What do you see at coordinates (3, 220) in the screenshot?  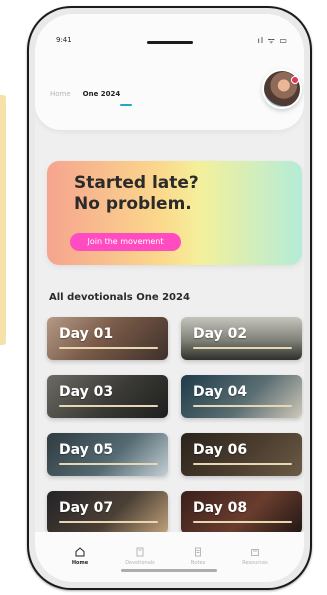 I see `background-edge` at bounding box center [3, 220].